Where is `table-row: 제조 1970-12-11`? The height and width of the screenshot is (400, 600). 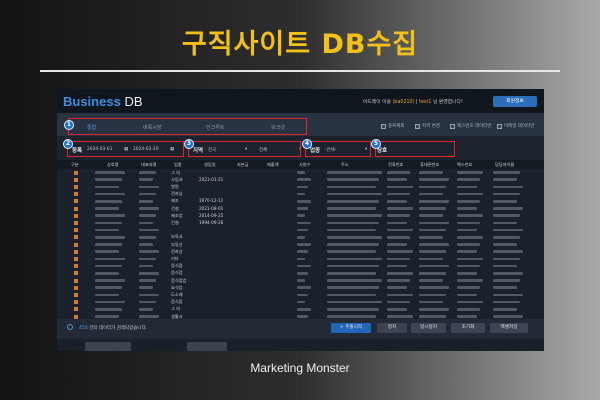 table-row: 제조 1970-12-11 is located at coordinates (300, 201).